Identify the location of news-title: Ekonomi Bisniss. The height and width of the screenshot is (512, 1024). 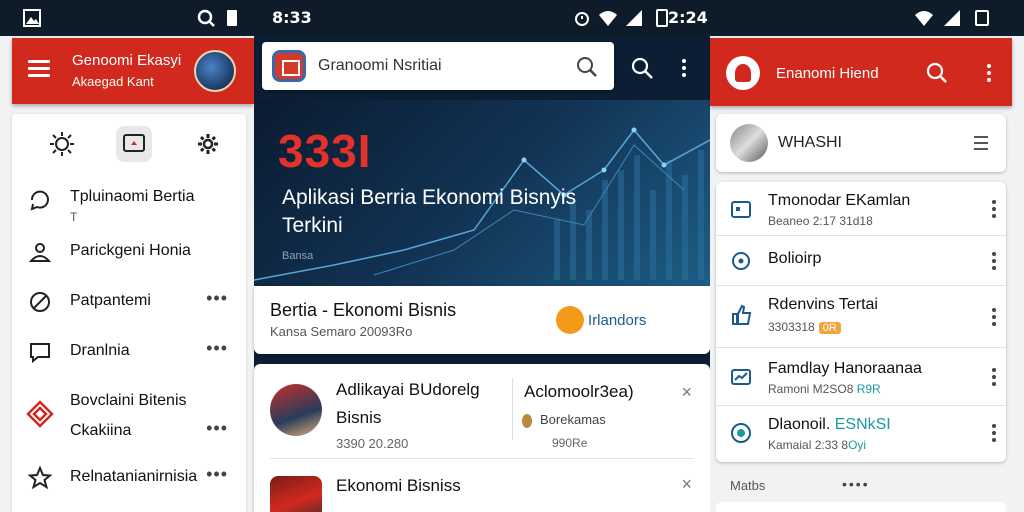
(398, 485).